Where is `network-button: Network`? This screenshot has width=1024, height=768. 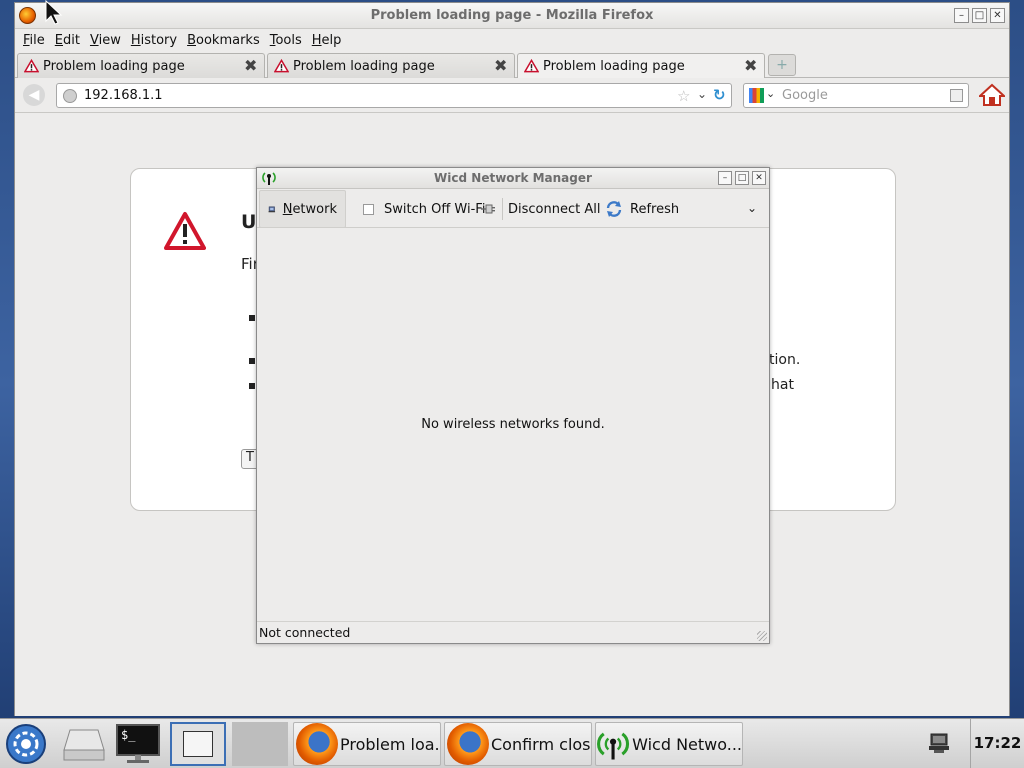 network-button: Network is located at coordinates (302, 209).